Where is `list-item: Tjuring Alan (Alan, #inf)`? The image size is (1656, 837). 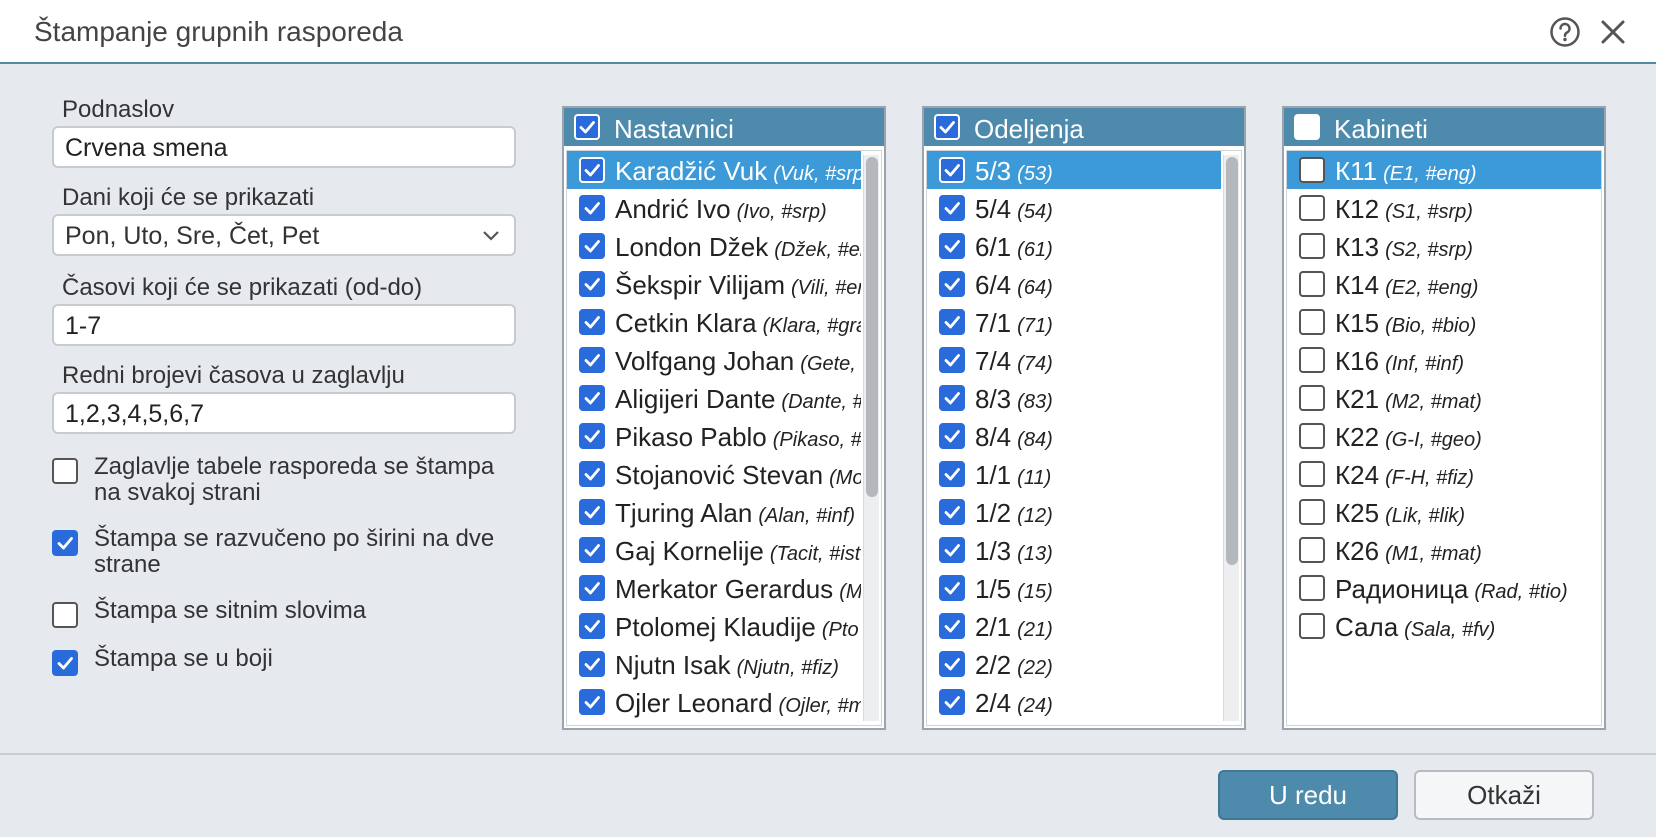 list-item: Tjuring Alan (Alan, #inf) is located at coordinates (714, 512).